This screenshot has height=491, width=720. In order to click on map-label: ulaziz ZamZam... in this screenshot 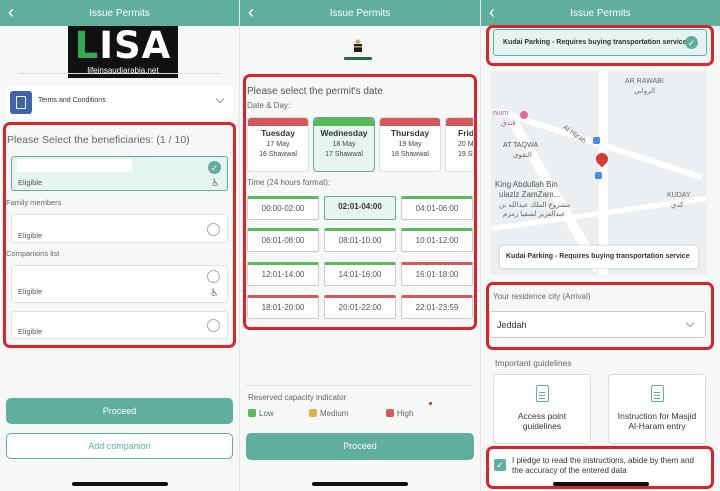, I will do `click(530, 194)`.